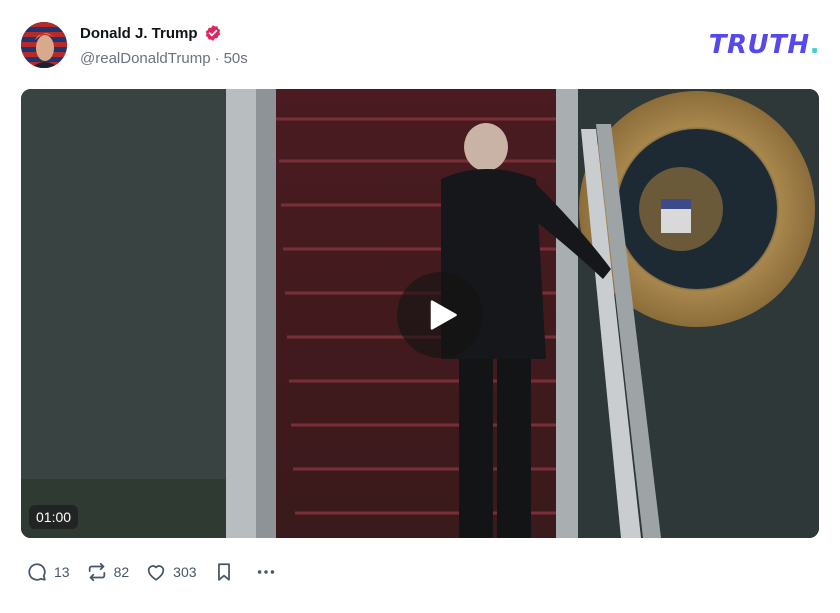  Describe the element at coordinates (156, 573) in the screenshot. I see `heart-icon` at that location.